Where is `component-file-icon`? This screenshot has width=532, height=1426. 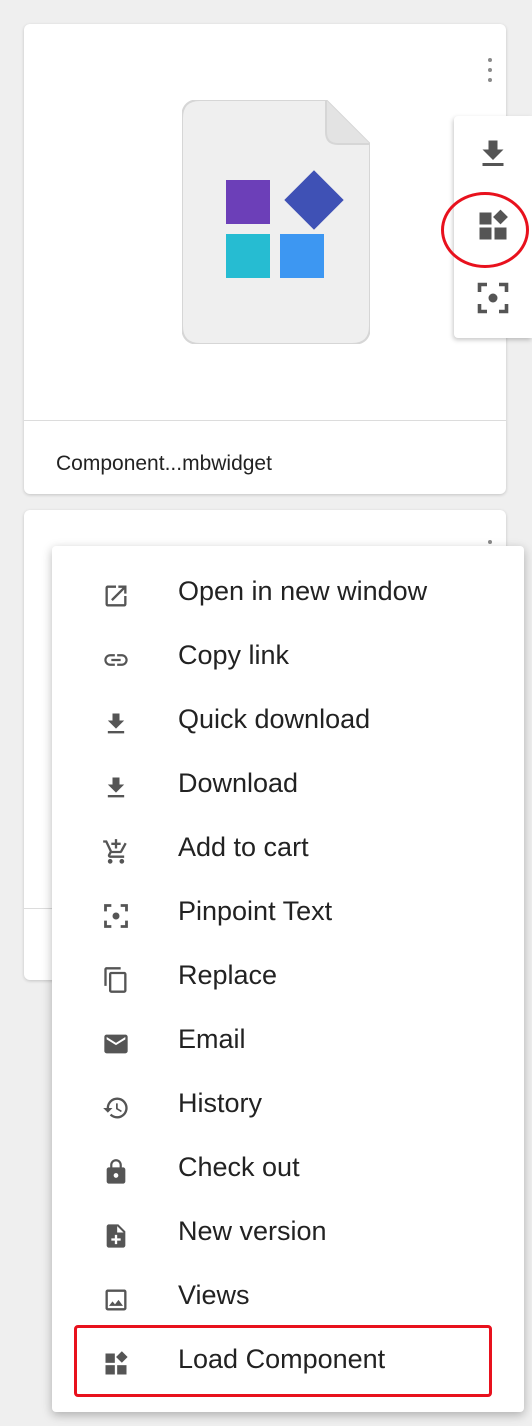
component-file-icon is located at coordinates (276, 222).